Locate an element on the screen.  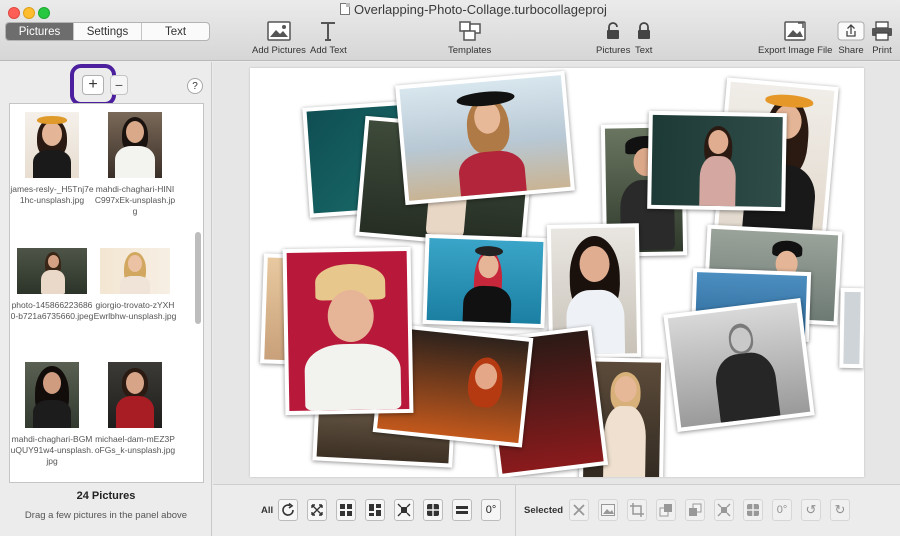
export-image-icon is located at coordinates (795, 31).